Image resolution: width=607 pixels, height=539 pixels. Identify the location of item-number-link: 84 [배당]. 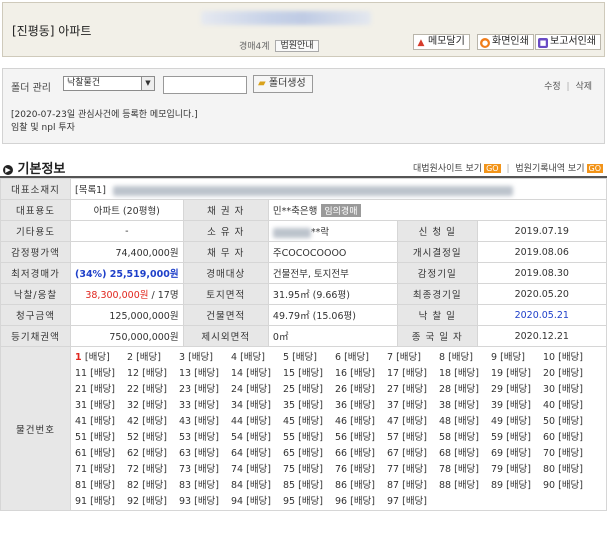
(257, 484).